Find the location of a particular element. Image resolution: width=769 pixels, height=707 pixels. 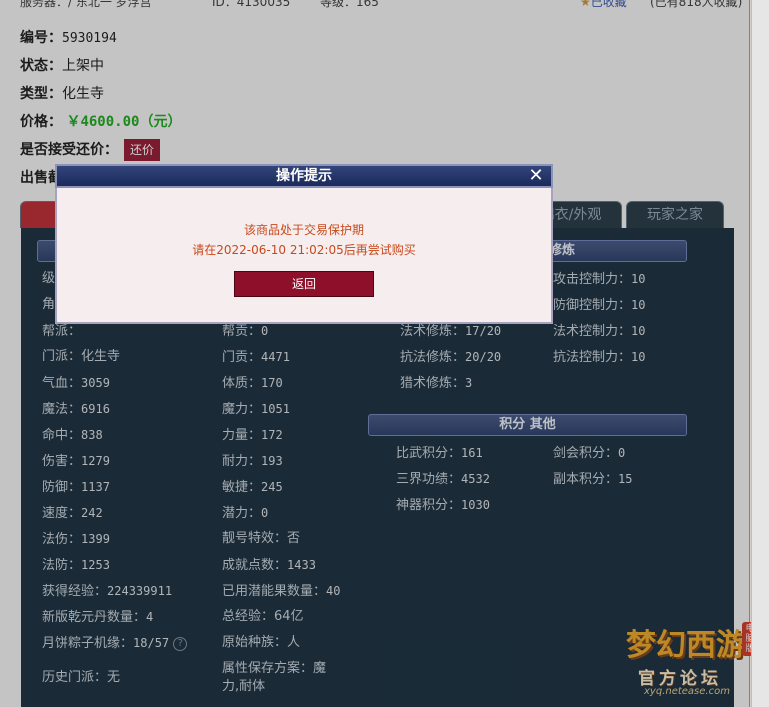

dialog-message-line1: 该商品处于交易保护期 is located at coordinates (303, 230).